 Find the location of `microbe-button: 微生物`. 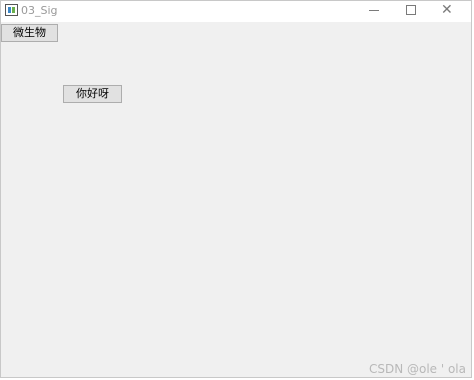

microbe-button: 微生物 is located at coordinates (29, 33).